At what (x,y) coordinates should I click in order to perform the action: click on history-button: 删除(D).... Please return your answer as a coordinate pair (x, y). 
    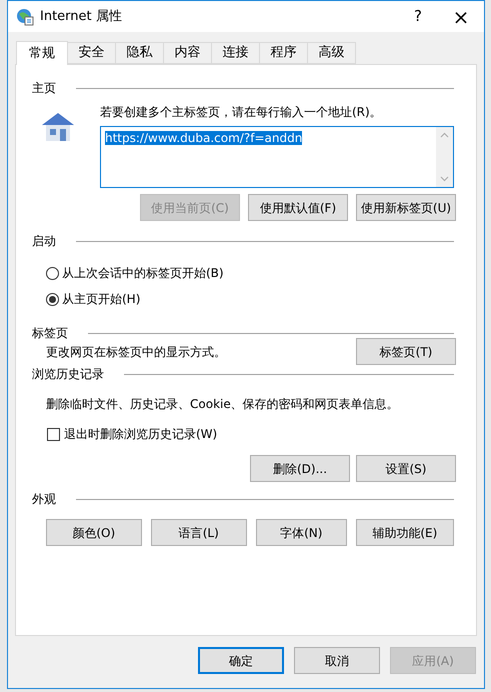
    Looking at the image, I should click on (300, 468).